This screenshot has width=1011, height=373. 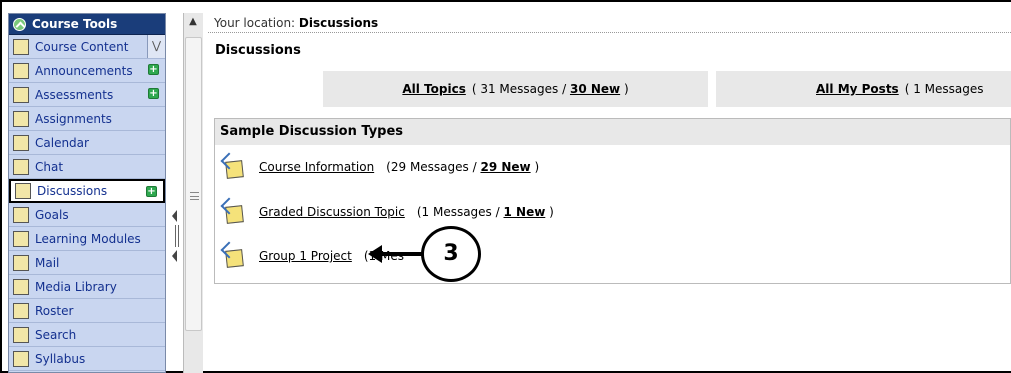 I want to click on sidebar-item-label: Media Library, so click(x=76, y=286).